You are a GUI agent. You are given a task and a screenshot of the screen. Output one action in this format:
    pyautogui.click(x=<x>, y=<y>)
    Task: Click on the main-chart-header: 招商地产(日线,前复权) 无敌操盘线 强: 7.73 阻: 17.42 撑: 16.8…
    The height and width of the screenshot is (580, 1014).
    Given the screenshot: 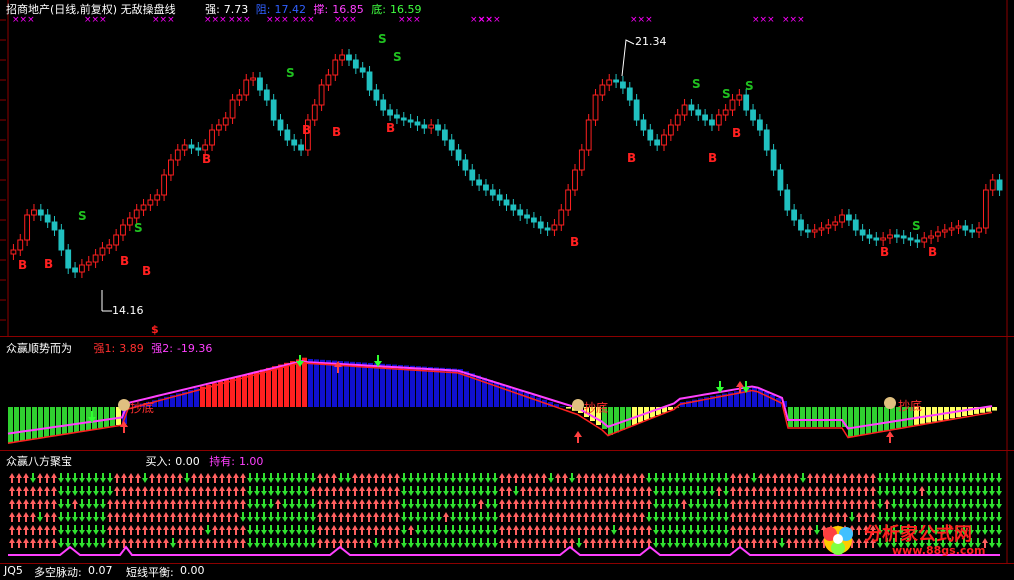 What is the action you would take?
    pyautogui.click(x=215, y=9)
    